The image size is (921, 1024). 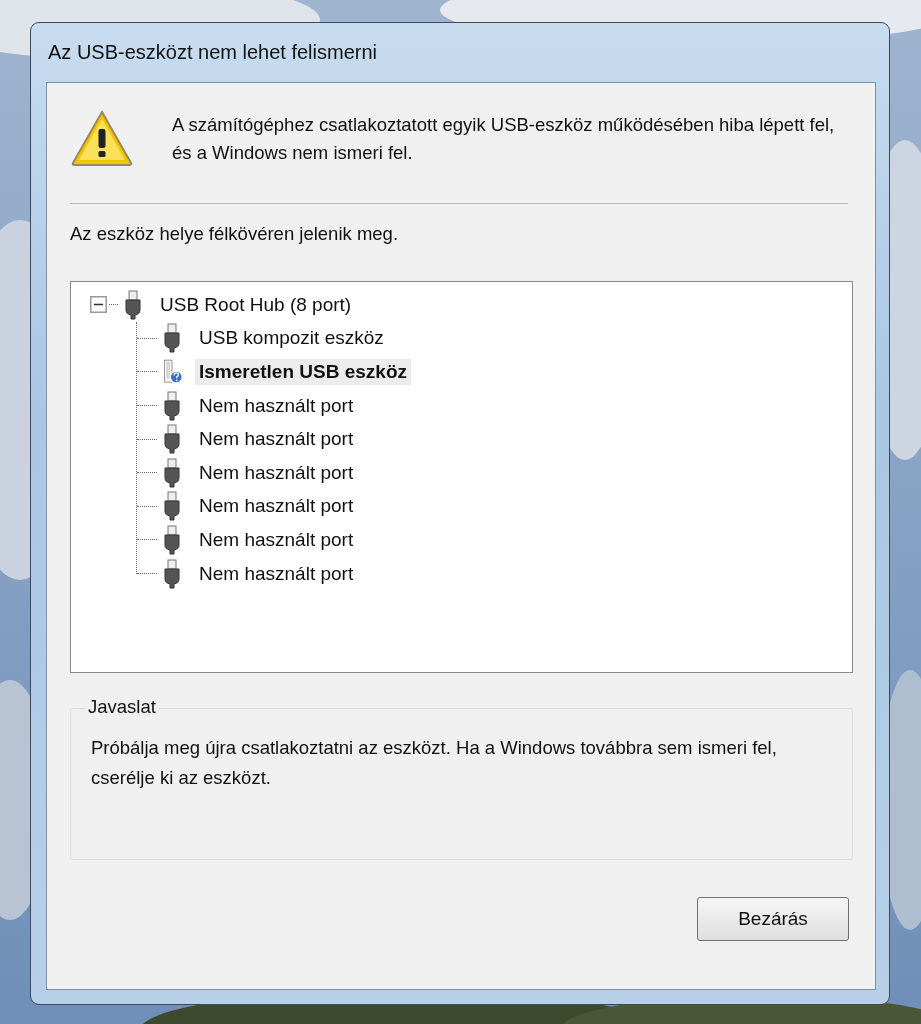 What do you see at coordinates (212, 52) in the screenshot?
I see `window-title: Az USB-eszközt nem lehet felismerni` at bounding box center [212, 52].